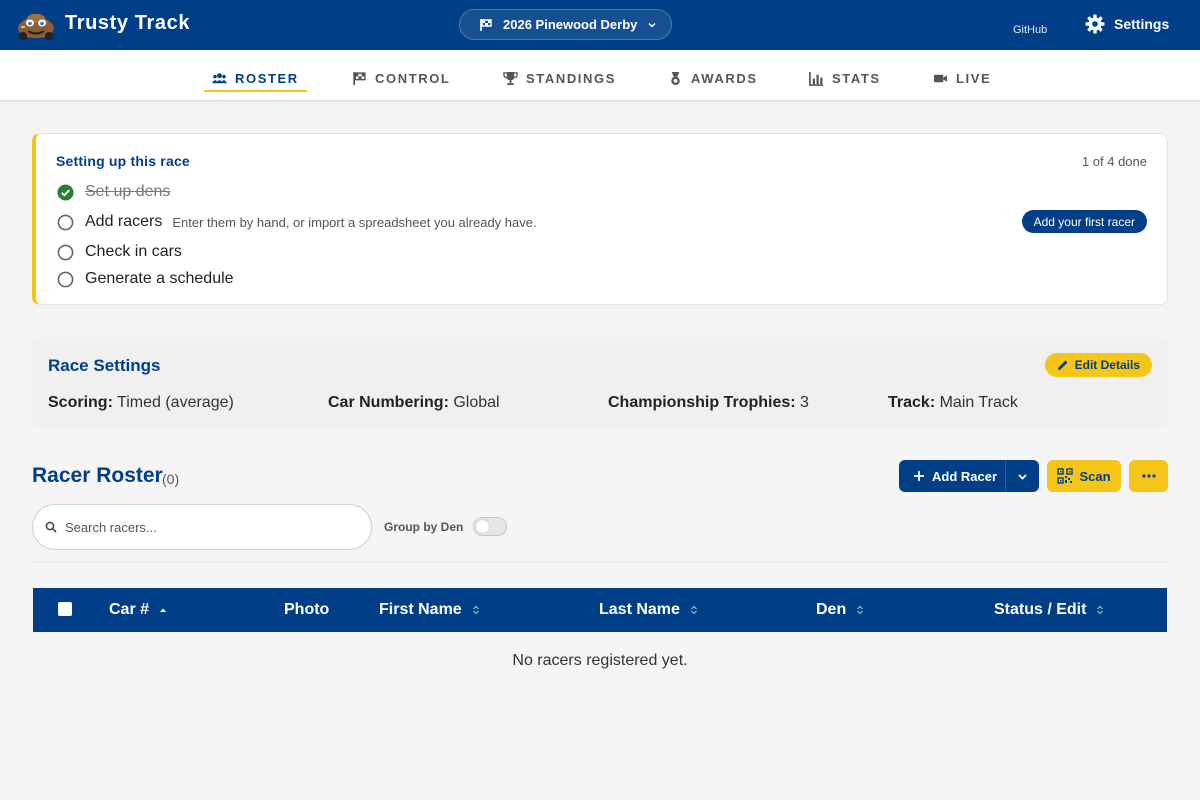  I want to click on car-logo-icon, so click(36, 25).